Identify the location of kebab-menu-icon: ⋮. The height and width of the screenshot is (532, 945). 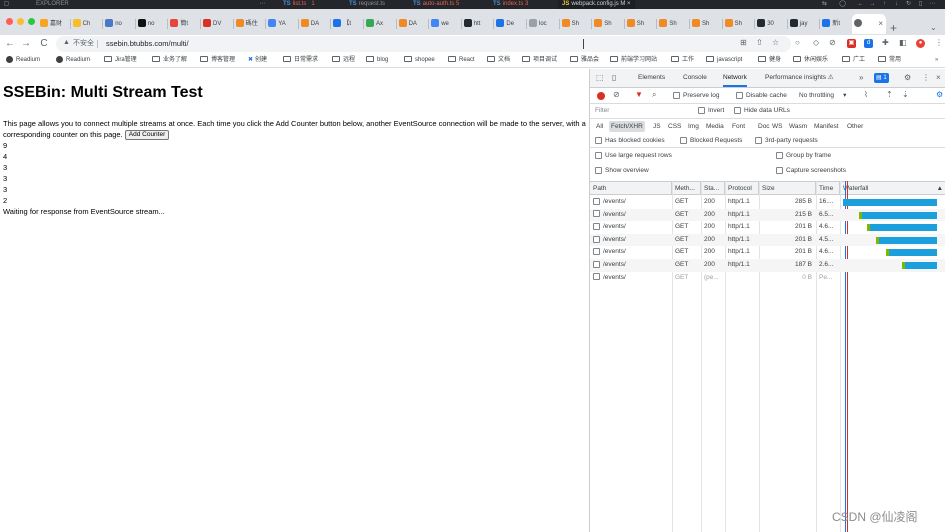
(926, 78).